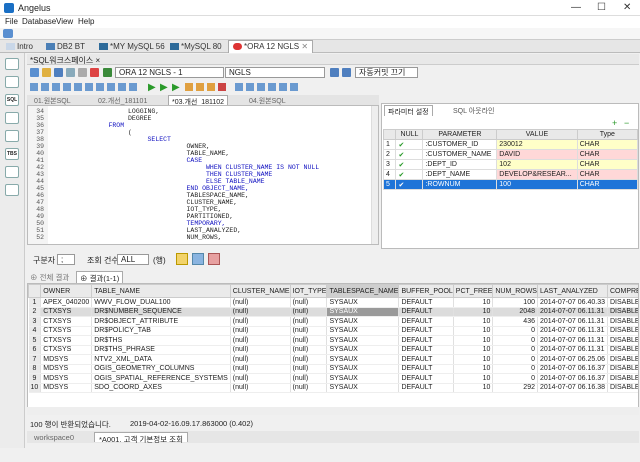 The height and width of the screenshot is (462, 640). Describe the element at coordinates (626, 123) in the screenshot. I see `remove-icon: −` at that location.